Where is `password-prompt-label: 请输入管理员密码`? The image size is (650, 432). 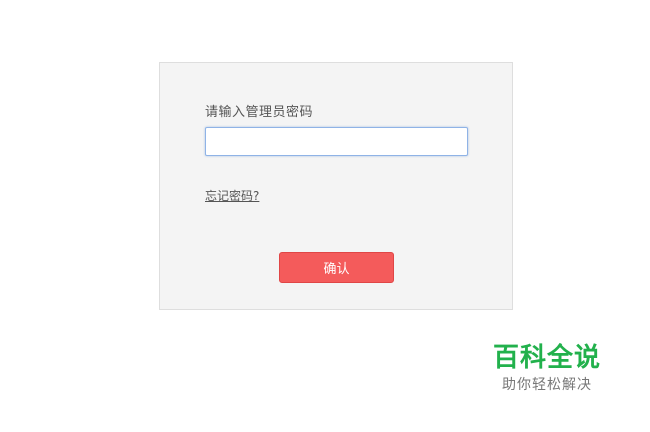
password-prompt-label: 请输入管理员密码 is located at coordinates (259, 112).